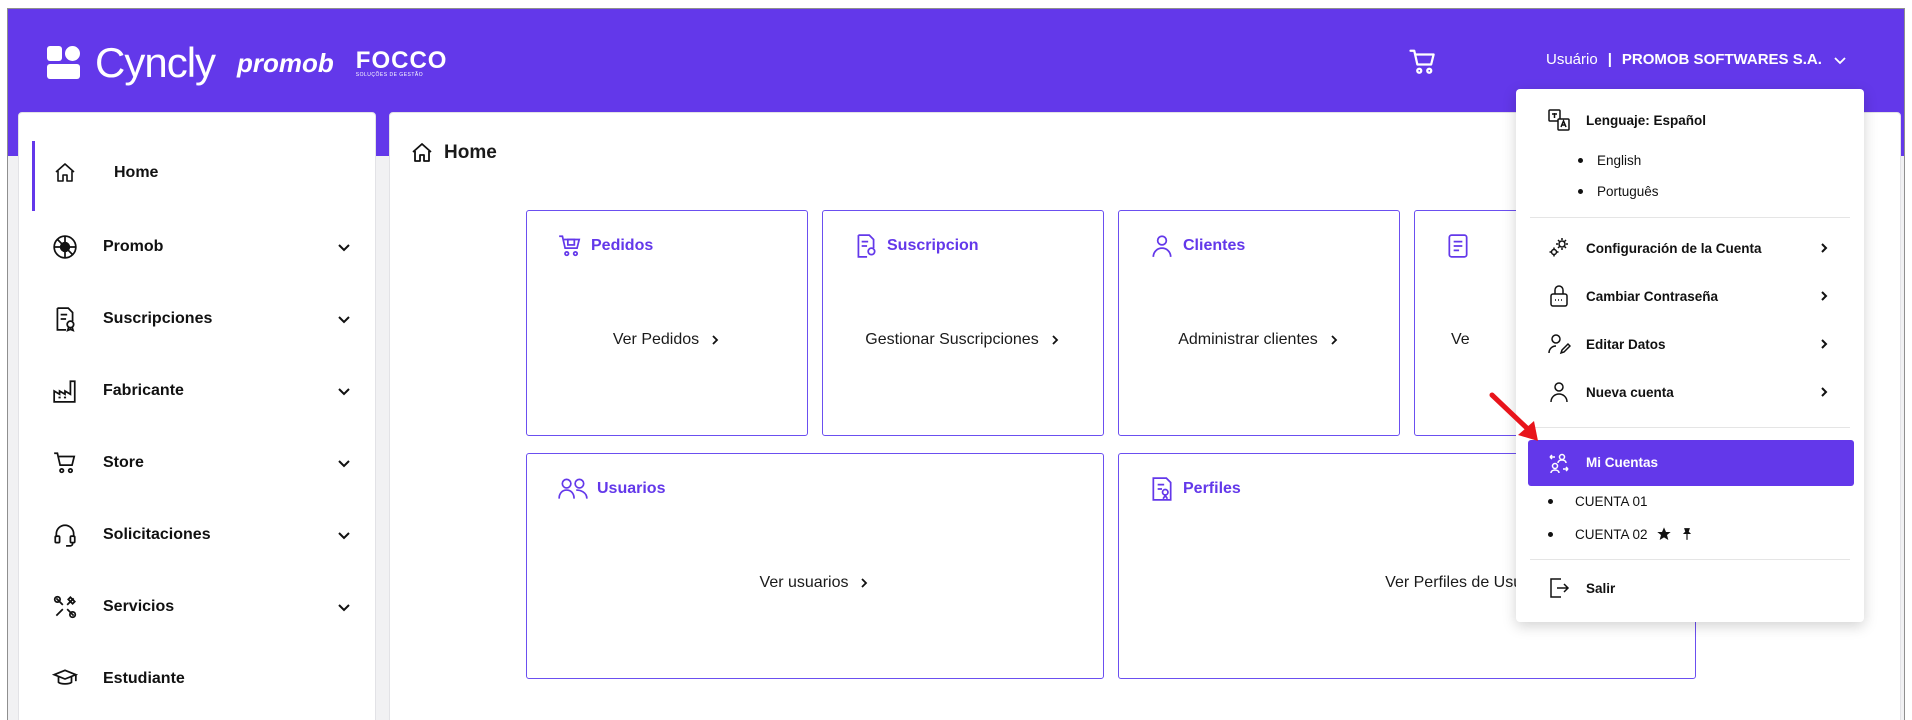 This screenshot has width=1912, height=720. Describe the element at coordinates (1622, 462) in the screenshot. I see `menu-item-label: Mi Cuentas` at that location.